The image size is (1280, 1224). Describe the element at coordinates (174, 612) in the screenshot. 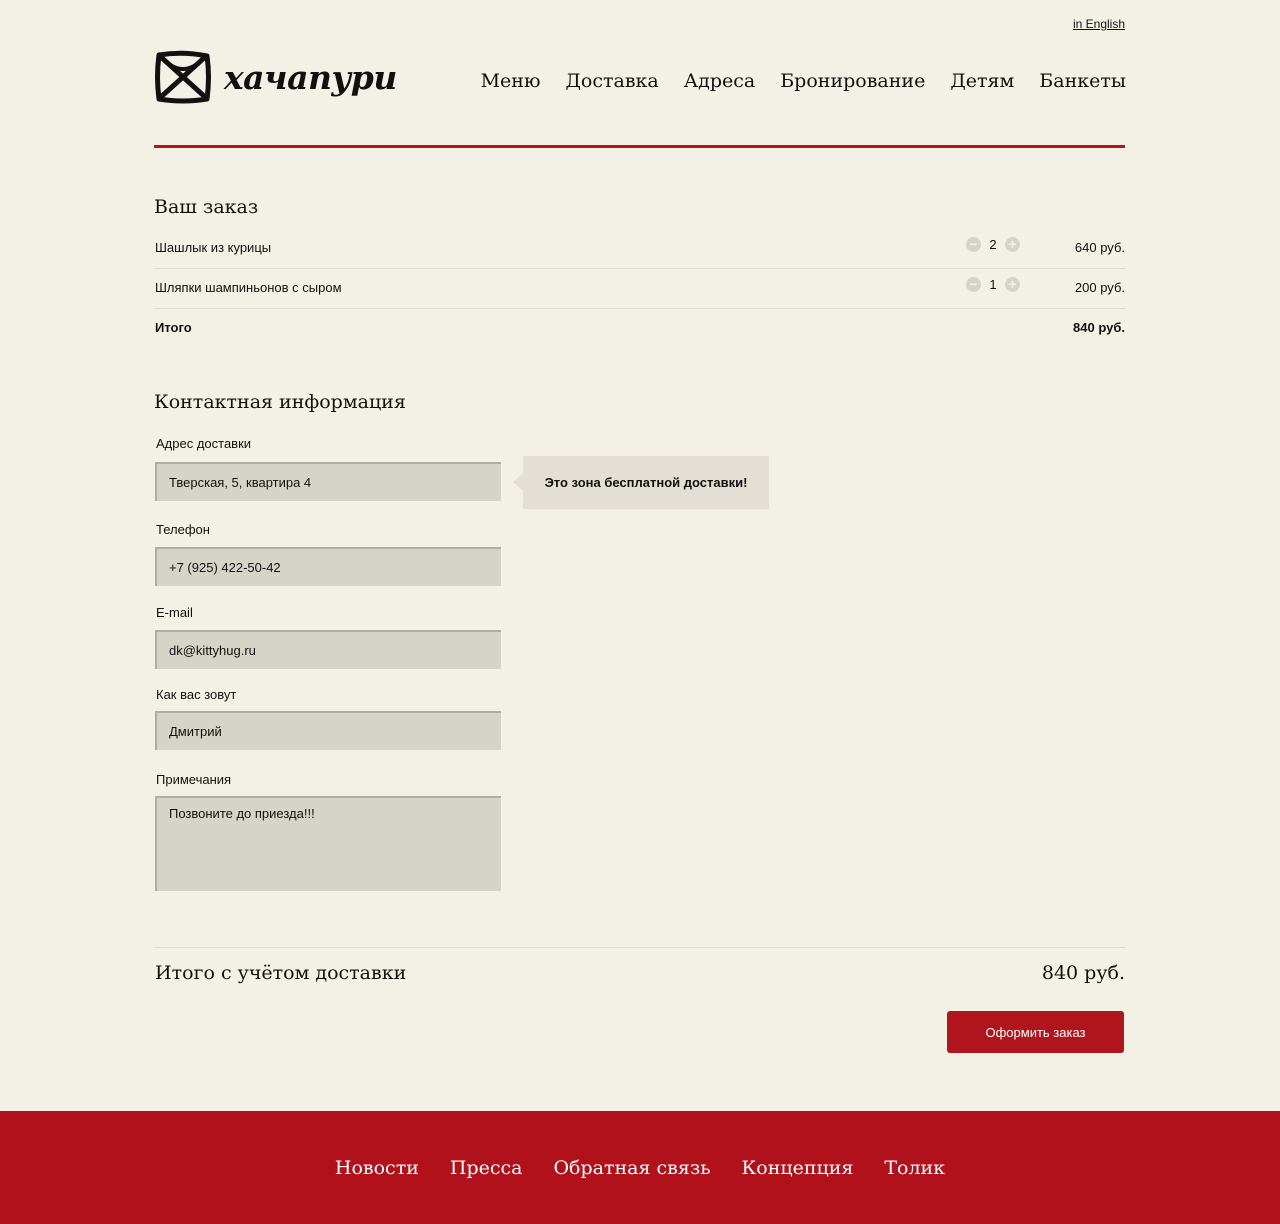

I see `email-label: E-mail` at that location.